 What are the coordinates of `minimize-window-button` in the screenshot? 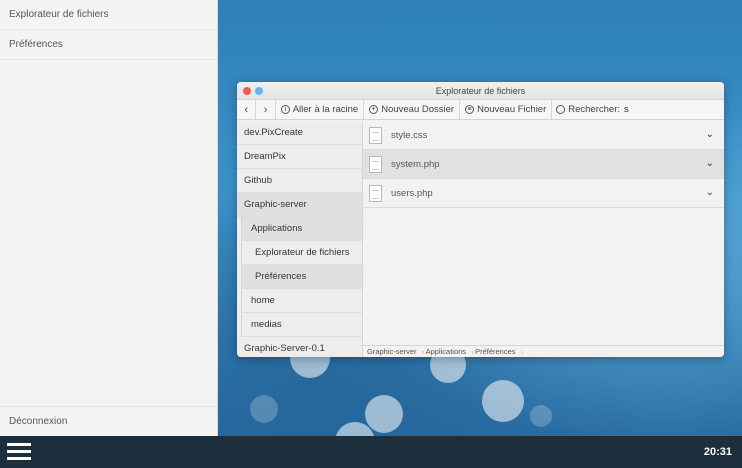 It's located at (259, 91).